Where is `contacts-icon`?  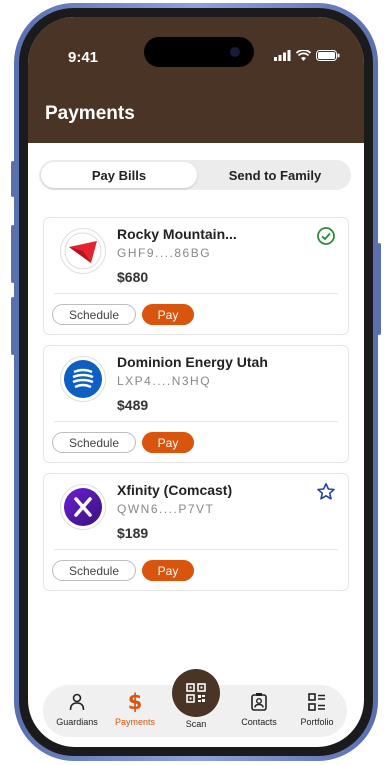 contacts-icon is located at coordinates (259, 702).